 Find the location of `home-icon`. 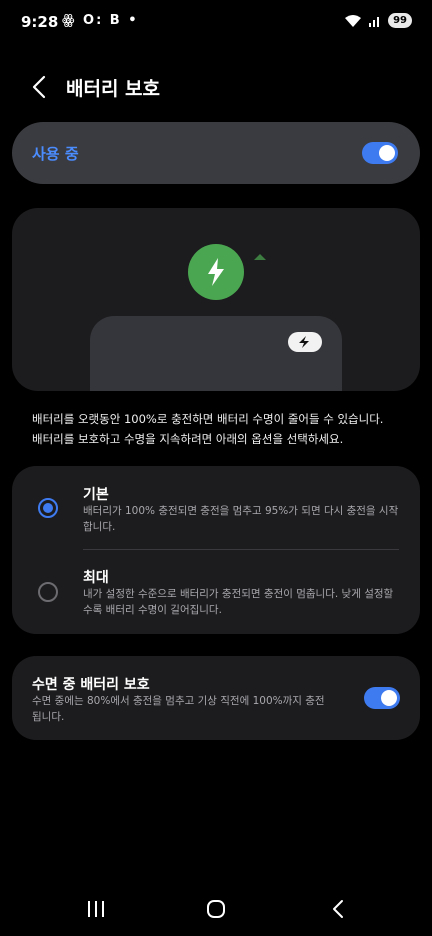

home-icon is located at coordinates (216, 909).